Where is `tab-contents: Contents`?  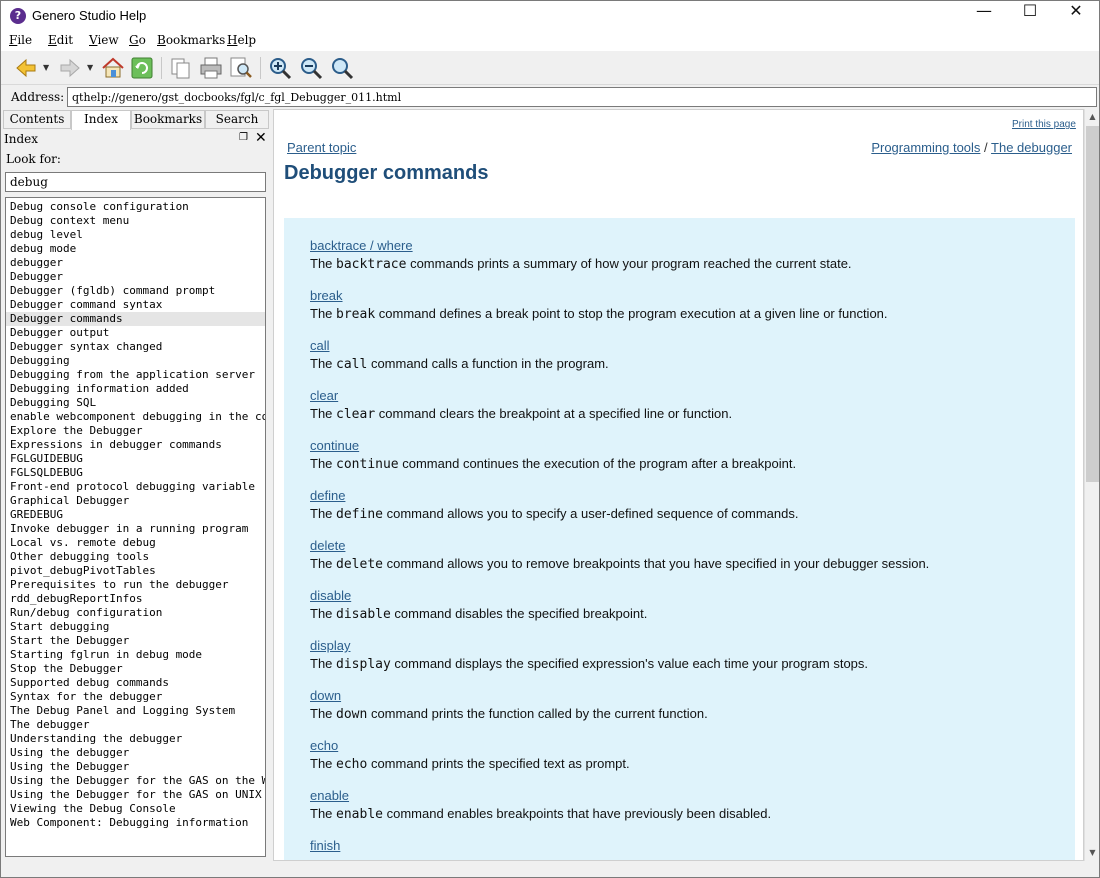 tab-contents: Contents is located at coordinates (37, 119).